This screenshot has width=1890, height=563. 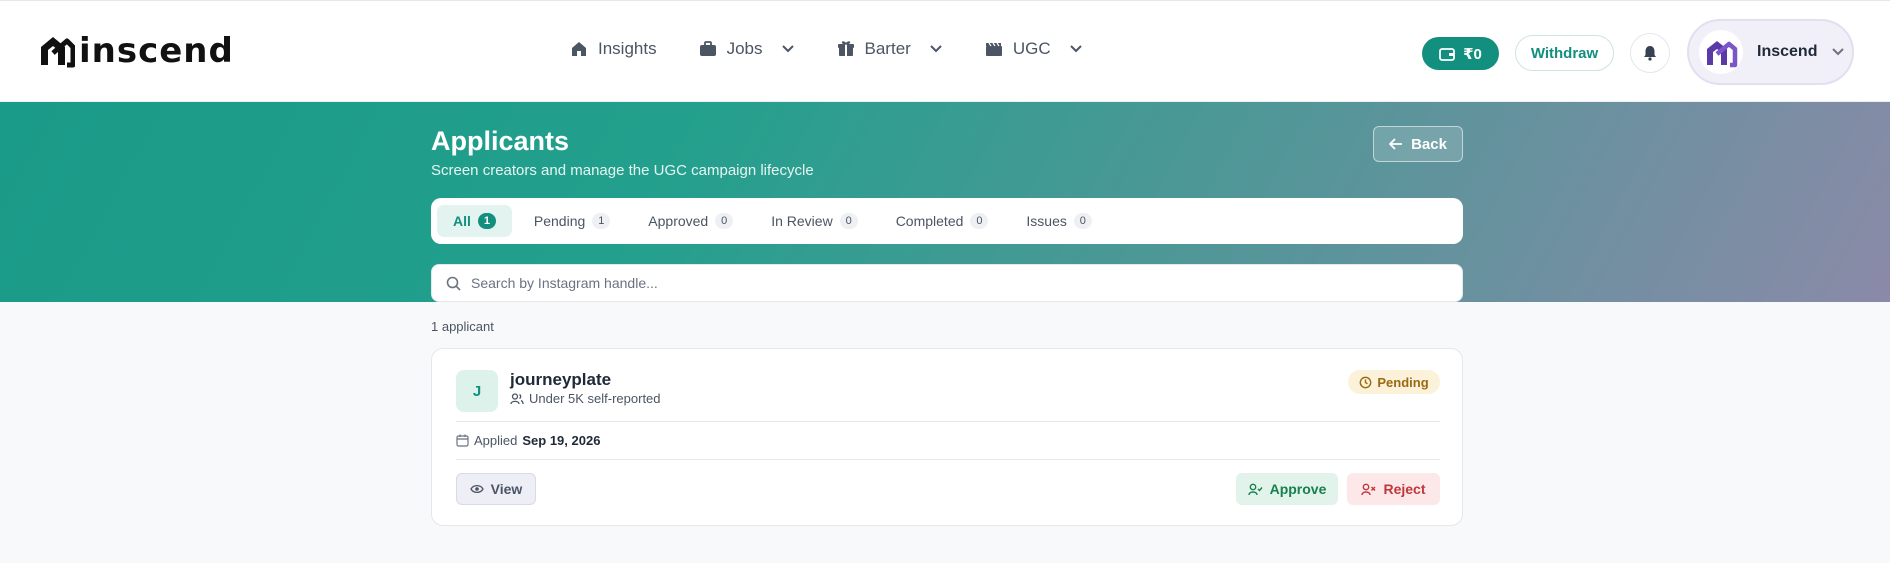 I want to click on nav-item-label: Insights, so click(x=627, y=48).